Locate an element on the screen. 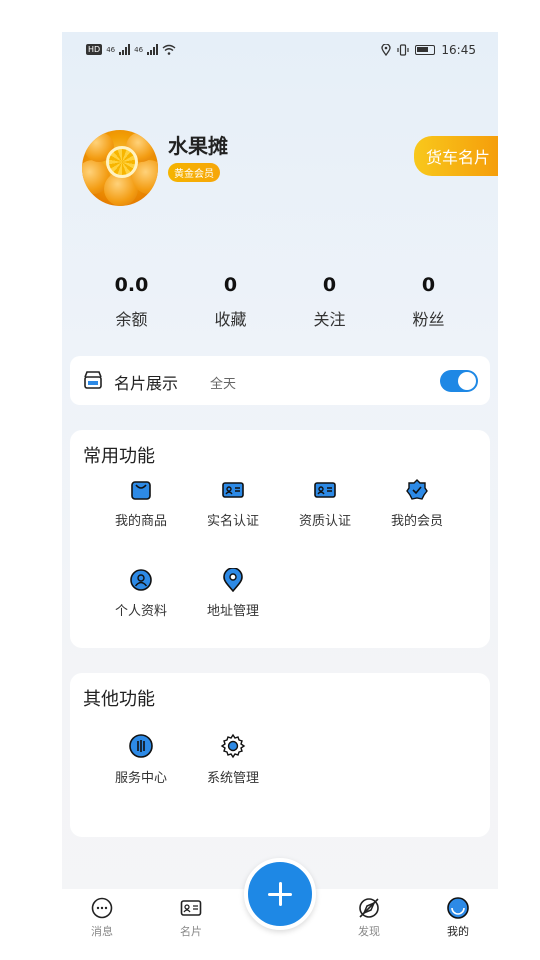 This screenshot has width=540, height=960. vibrate-icon is located at coordinates (403, 50).